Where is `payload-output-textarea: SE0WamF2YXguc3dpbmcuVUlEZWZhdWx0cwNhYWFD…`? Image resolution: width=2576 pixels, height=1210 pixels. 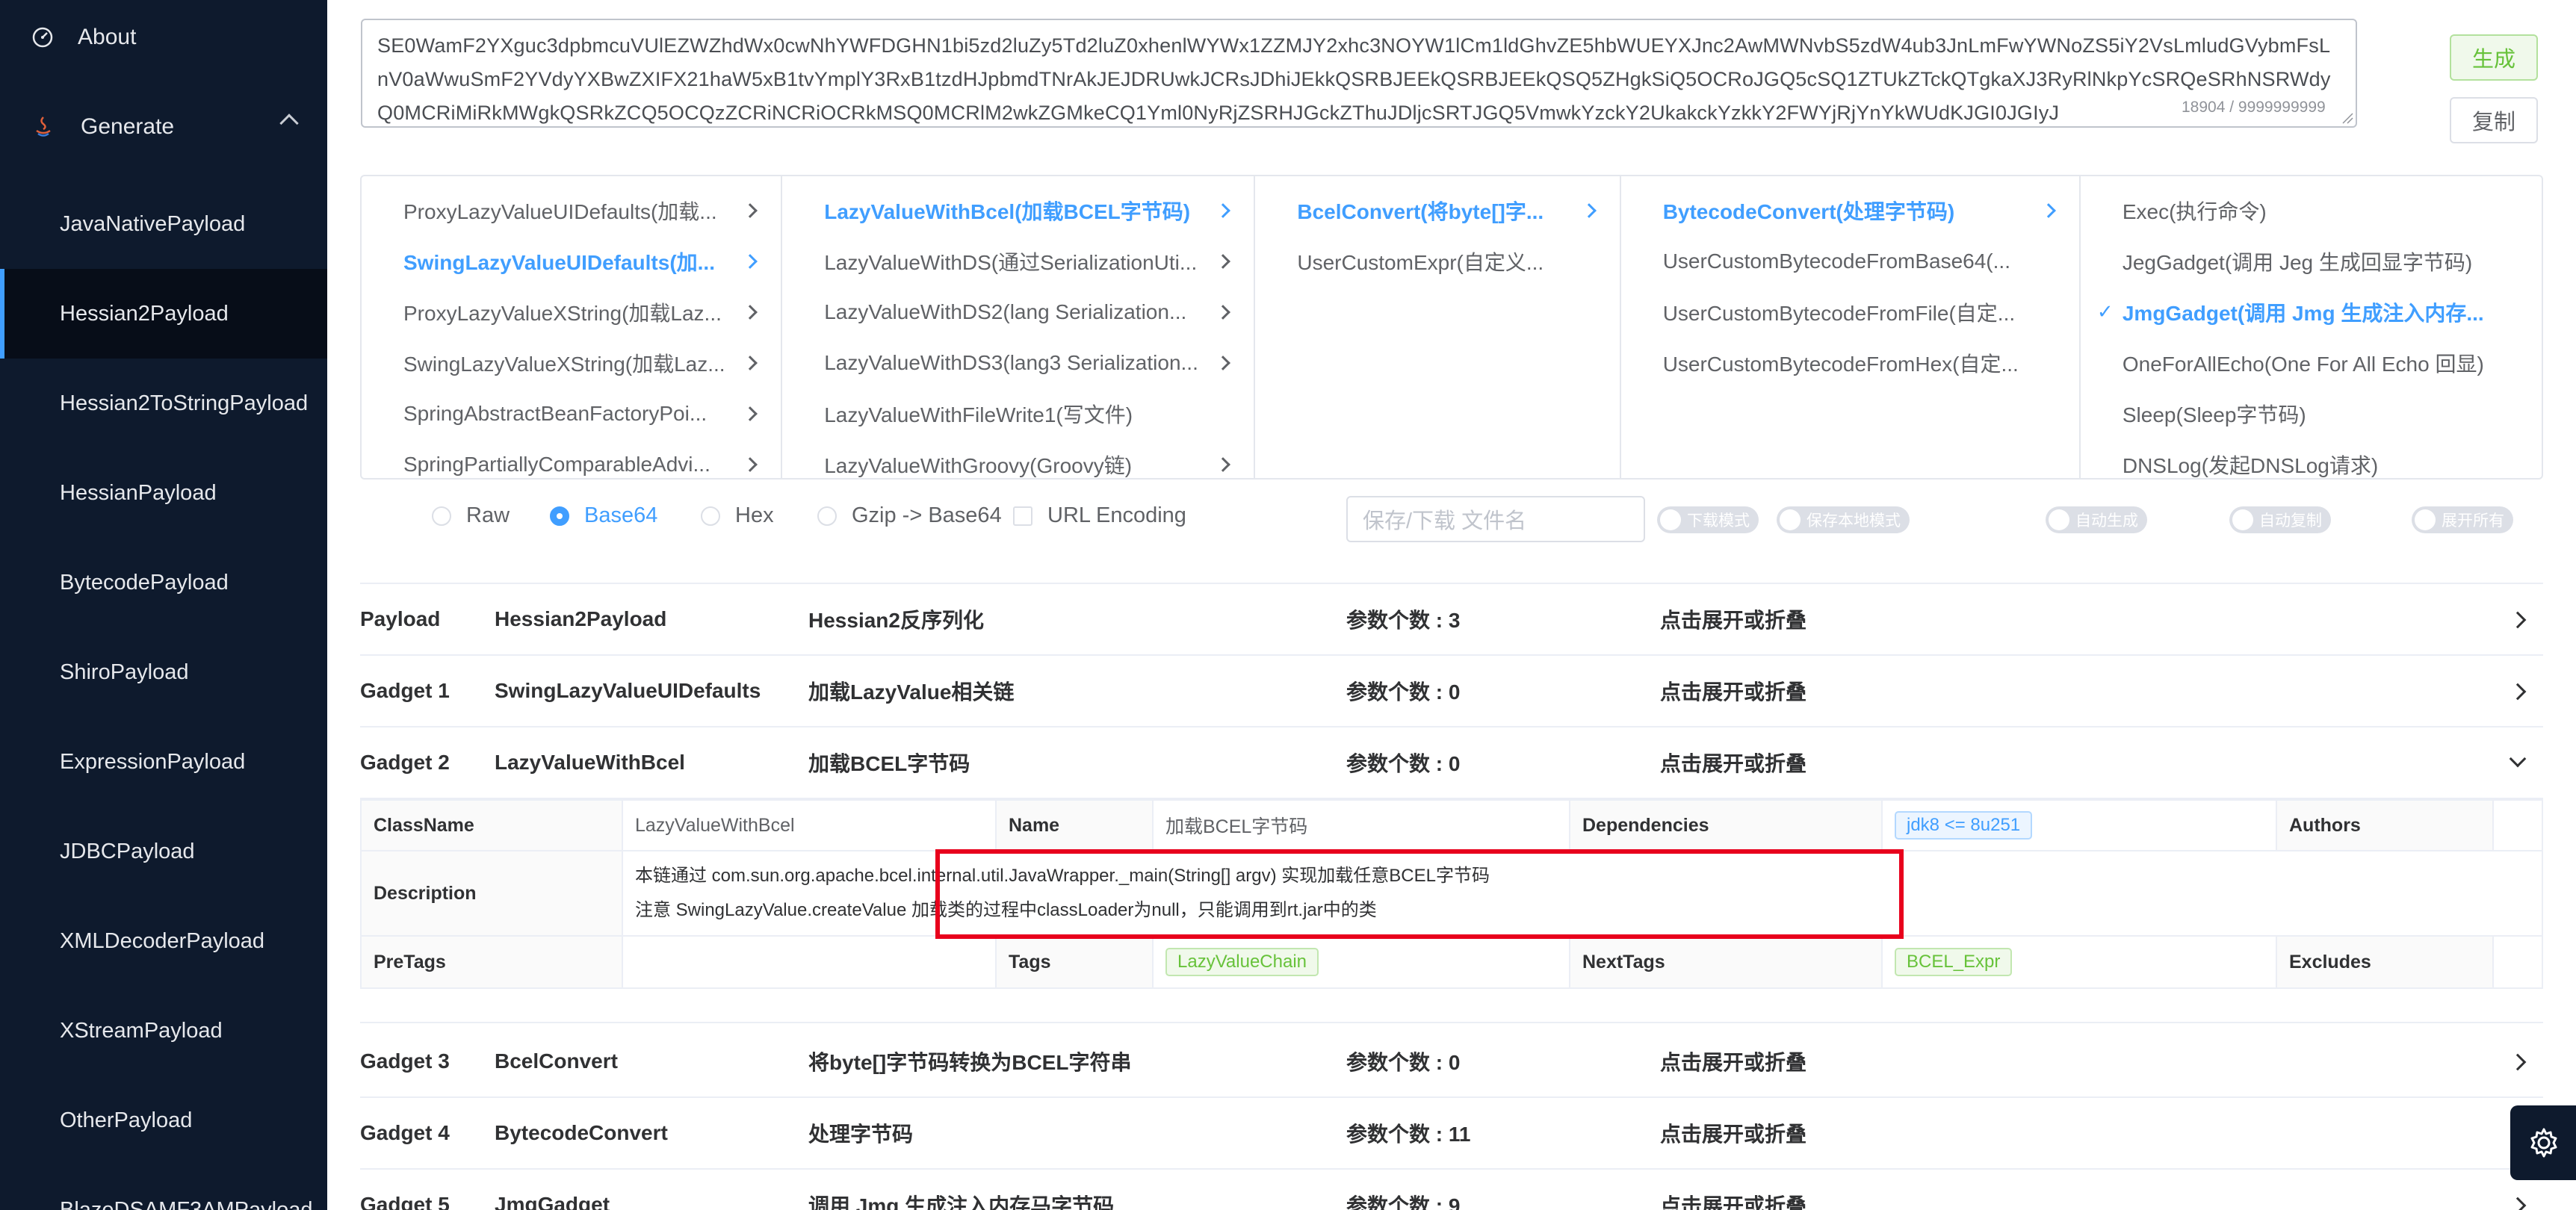 payload-output-textarea: SE0WamF2YXguc3dpbmcuVUlEZWZhdWx0cwNhYWFD… is located at coordinates (1359, 73).